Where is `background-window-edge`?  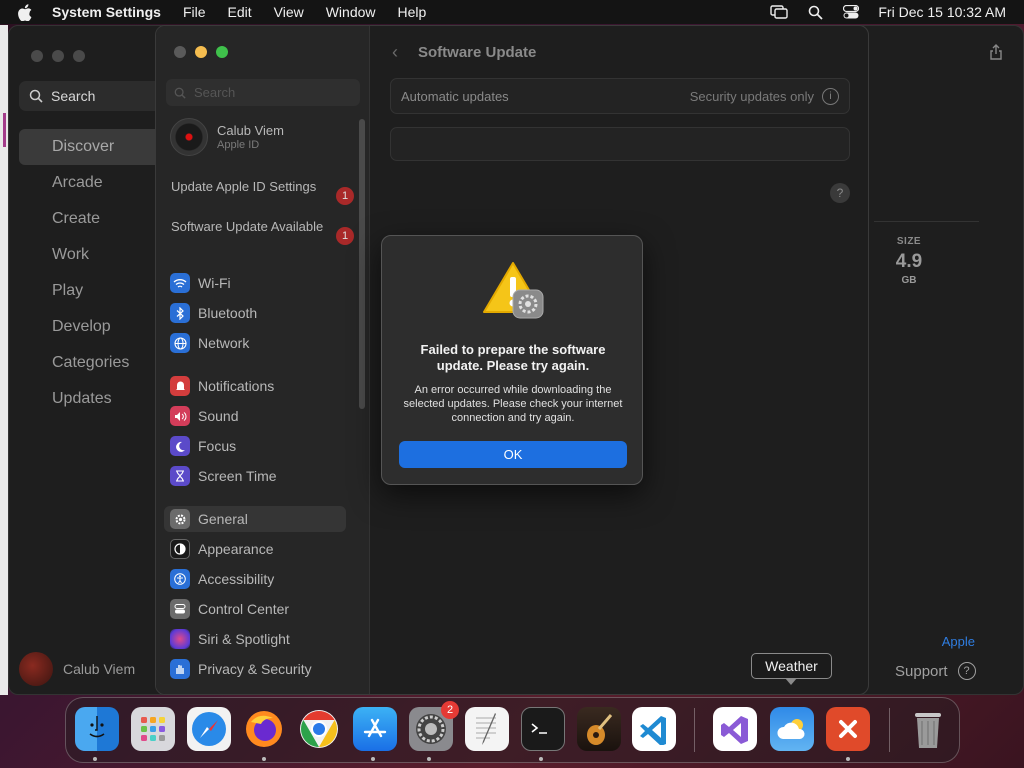 background-window-edge is located at coordinates (4, 360).